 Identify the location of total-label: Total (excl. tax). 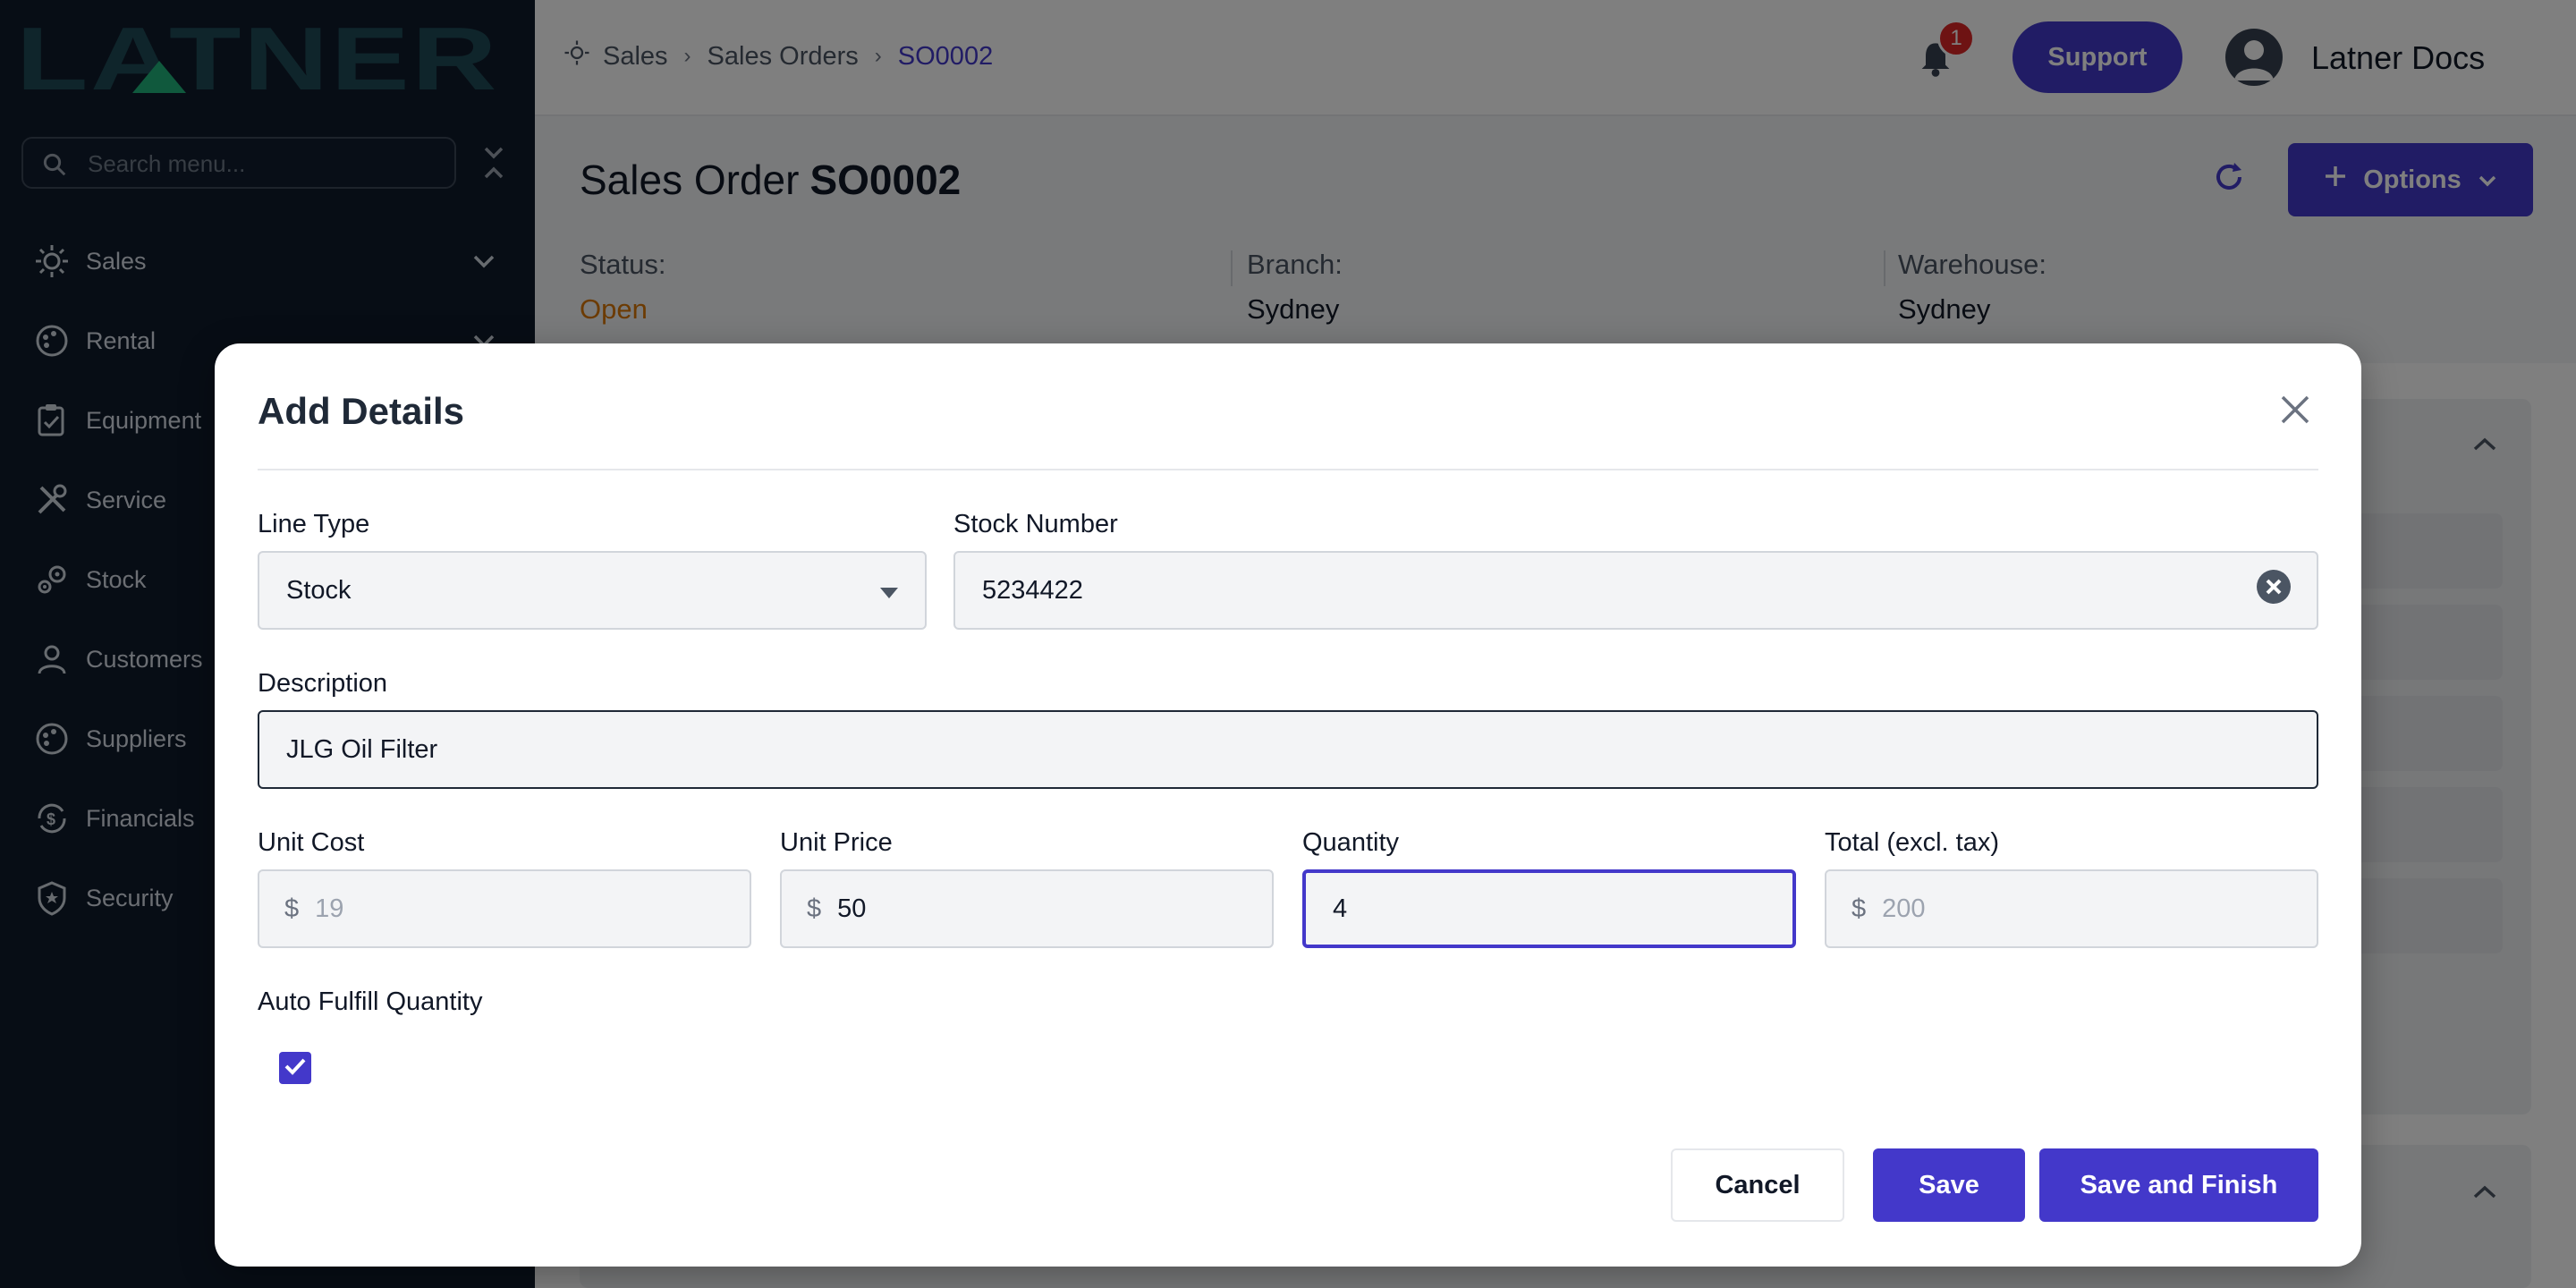
(1912, 842).